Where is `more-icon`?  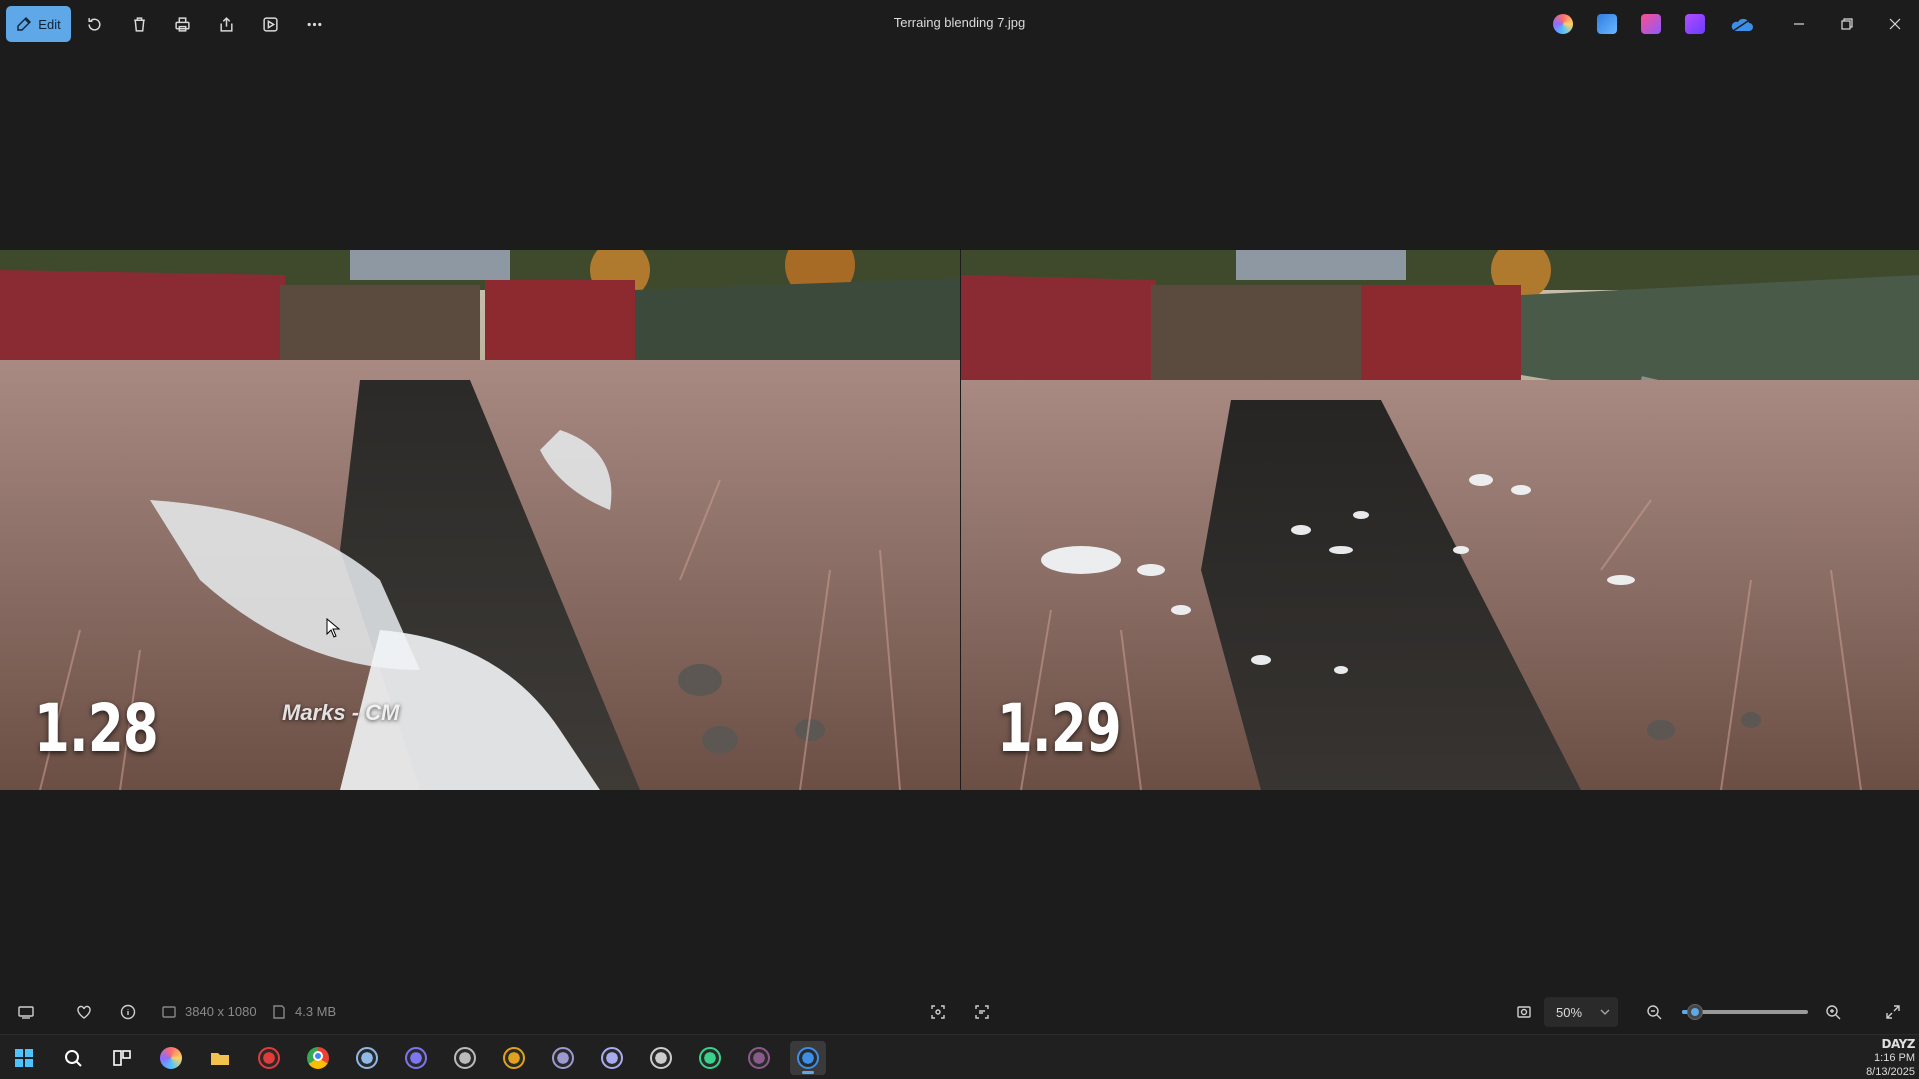
more-icon is located at coordinates (314, 24).